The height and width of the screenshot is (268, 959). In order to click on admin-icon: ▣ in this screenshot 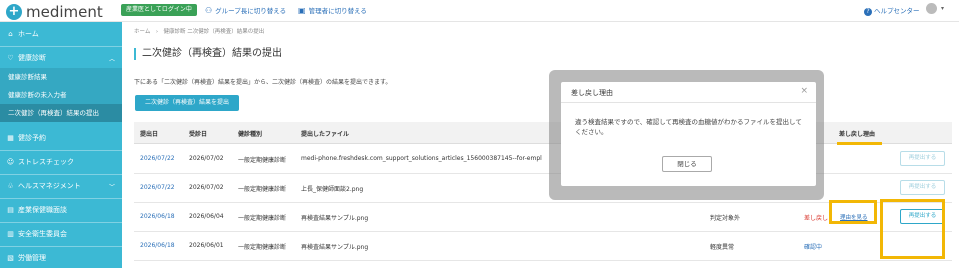, I will do `click(302, 10)`.